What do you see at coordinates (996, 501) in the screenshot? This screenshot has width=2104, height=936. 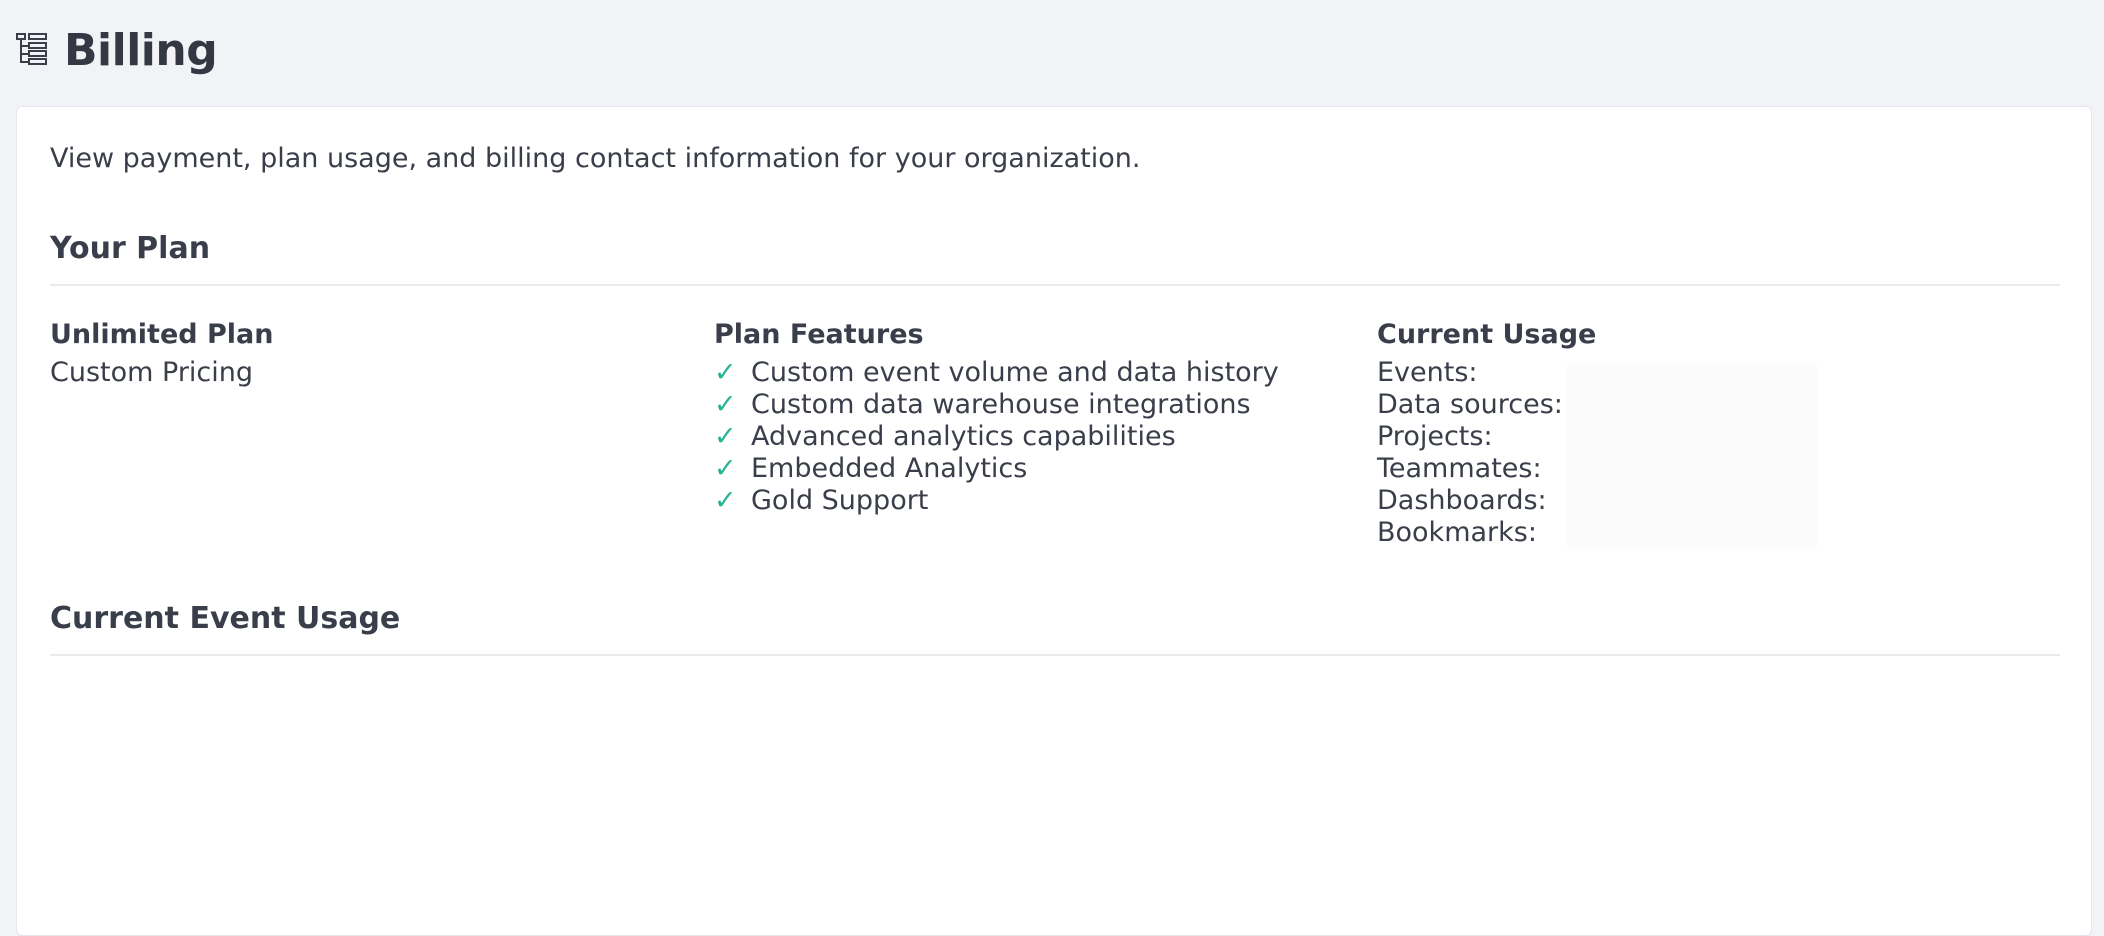 I see `feature-item: ✓ Gold Support` at bounding box center [996, 501].